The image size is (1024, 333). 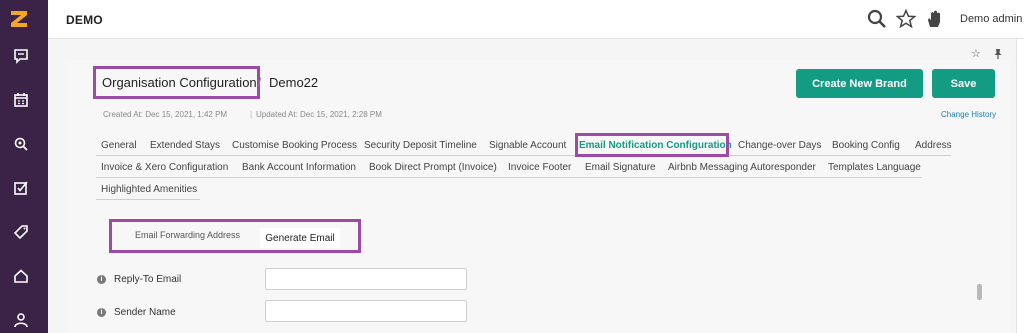 What do you see at coordinates (300, 238) in the screenshot?
I see `subtab-generate-email: Generate Email` at bounding box center [300, 238].